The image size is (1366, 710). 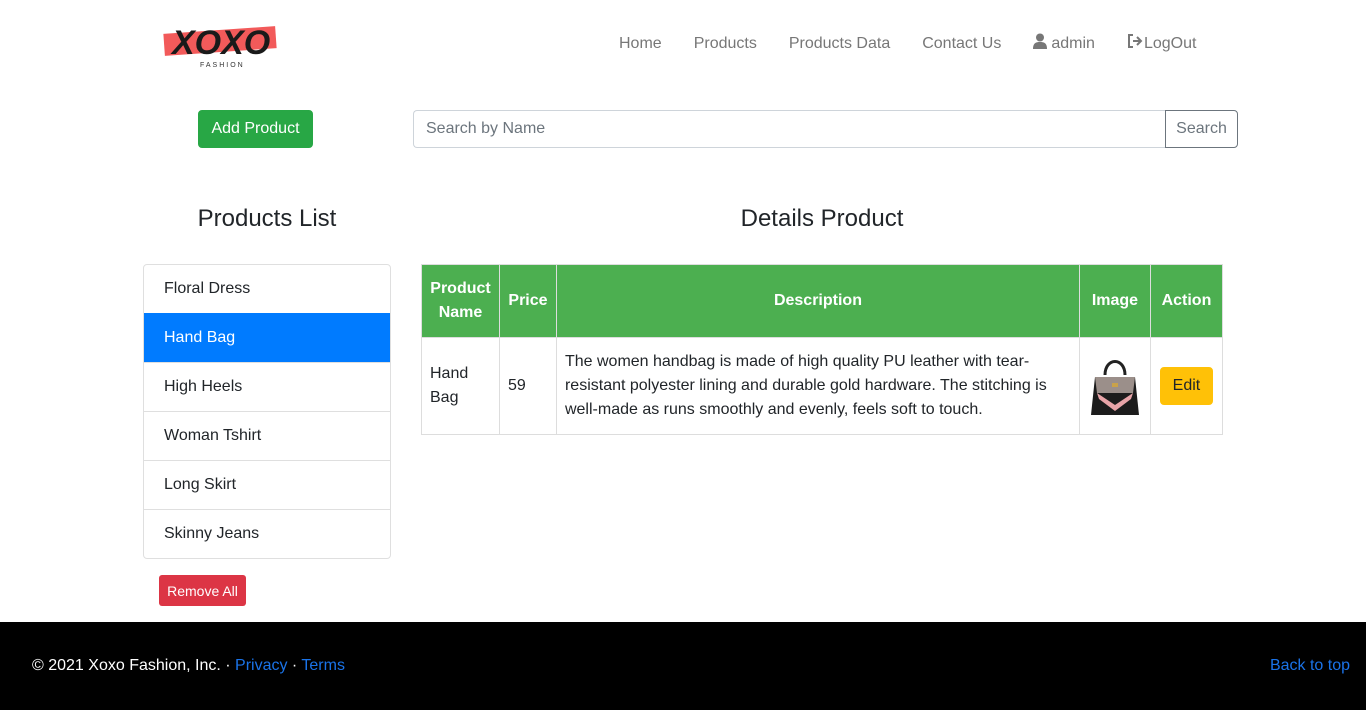 I want to click on nav-home: Home, so click(x=640, y=44).